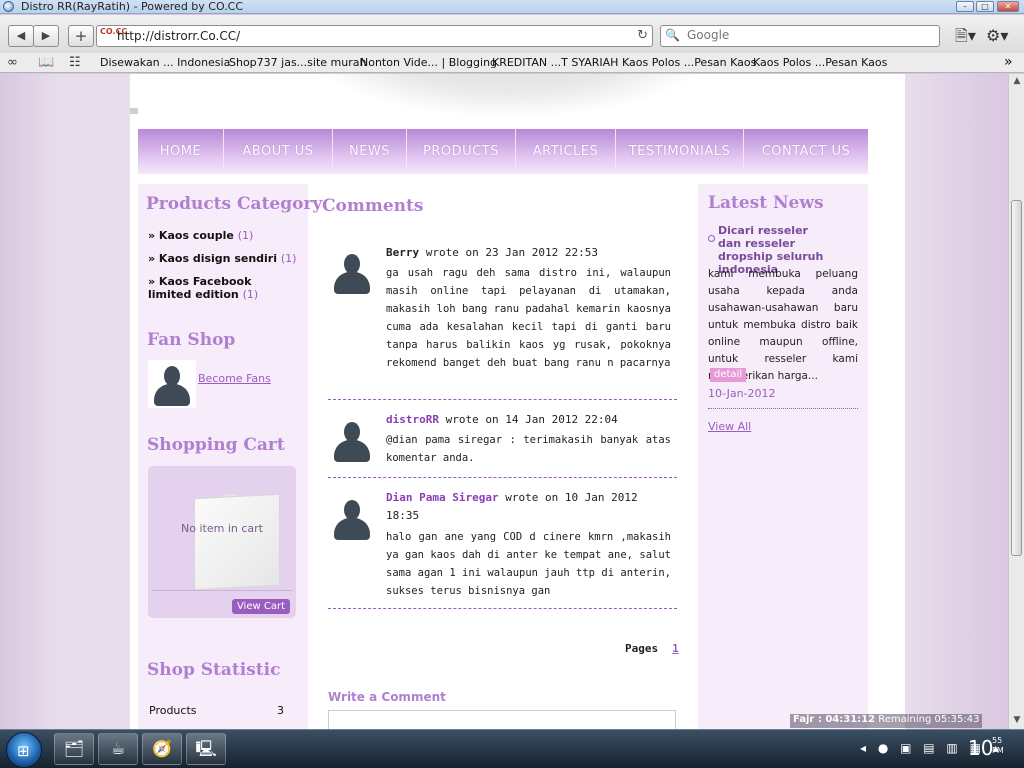 Image resolution: width=1024 pixels, height=768 pixels. What do you see at coordinates (216, 710) in the screenshot?
I see `stat-row: Products 3` at bounding box center [216, 710].